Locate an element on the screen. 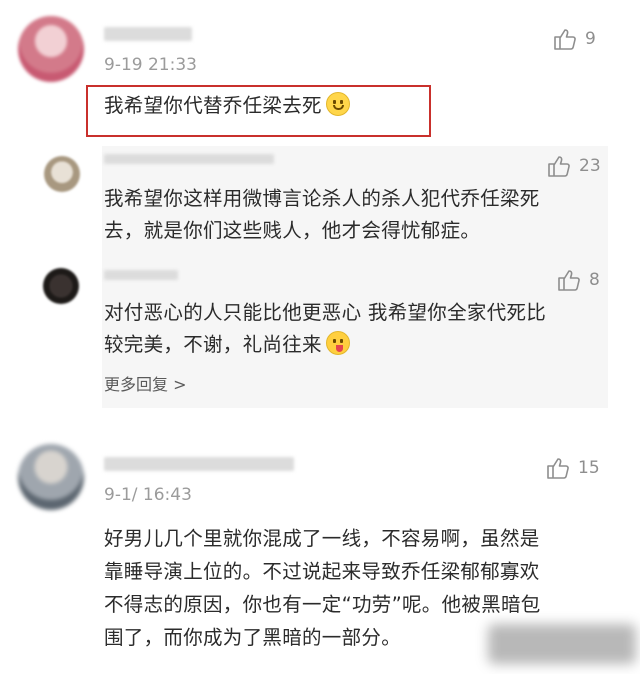 Image resolution: width=640 pixels, height=674 pixels. reply-text-line: 去，就是你们这些贱人，他才会得忧郁症。 is located at coordinates (292, 230).